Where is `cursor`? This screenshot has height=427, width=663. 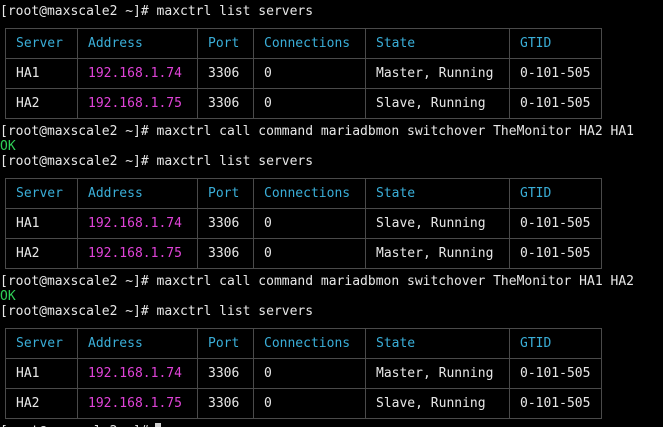 cursor is located at coordinates (157, 425).